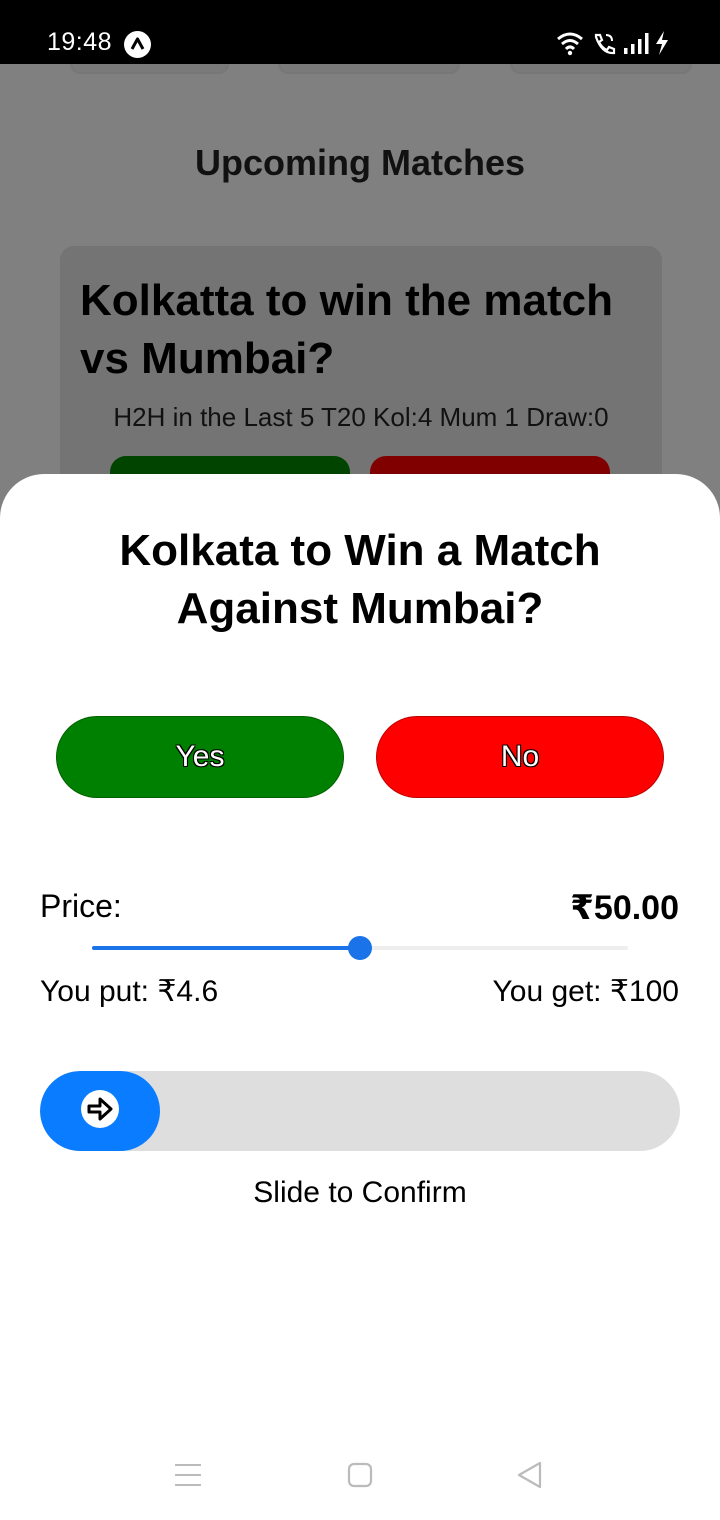 This screenshot has height=1520, width=720. I want to click on price-slider-fill, so click(226, 948).